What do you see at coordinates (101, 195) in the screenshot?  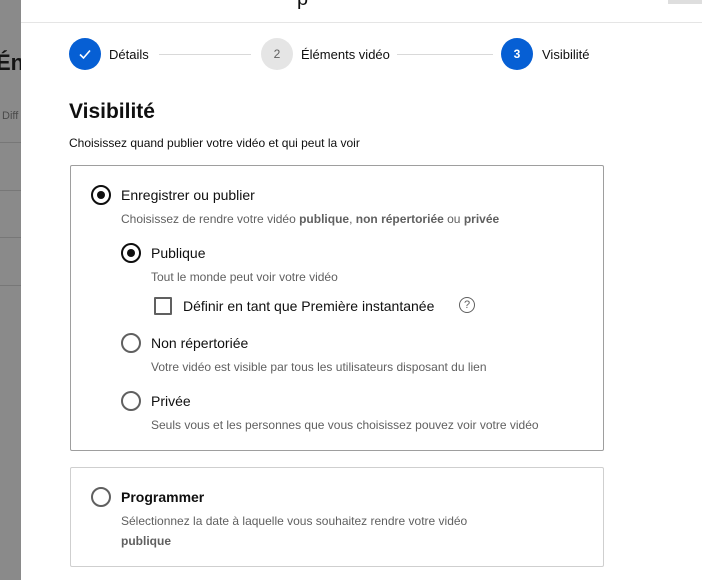 I see `save-or-publish-radio` at bounding box center [101, 195].